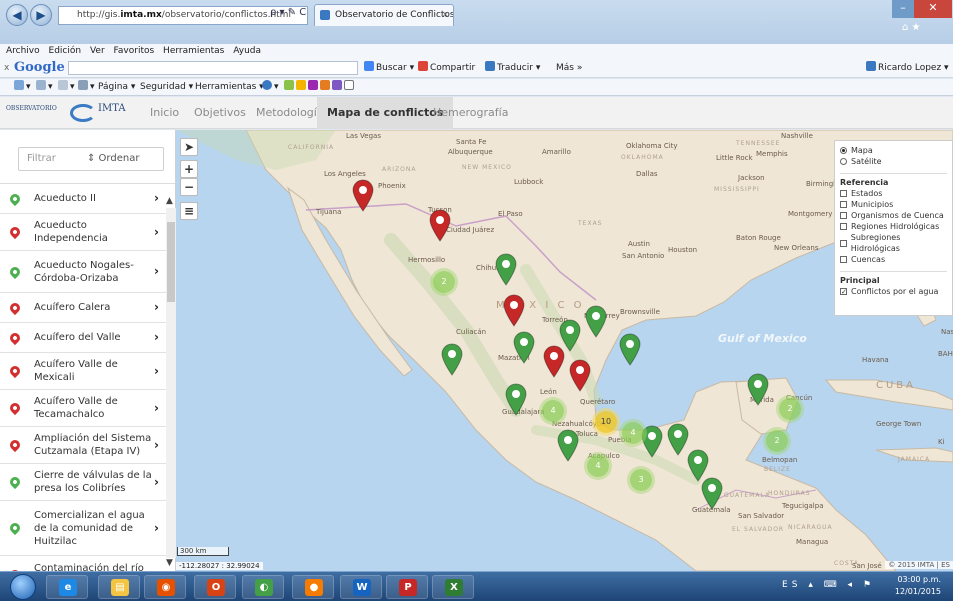  What do you see at coordinates (918, 586) in the screenshot?
I see `clock: 03:00 p.m. 12/01/2015` at bounding box center [918, 586].